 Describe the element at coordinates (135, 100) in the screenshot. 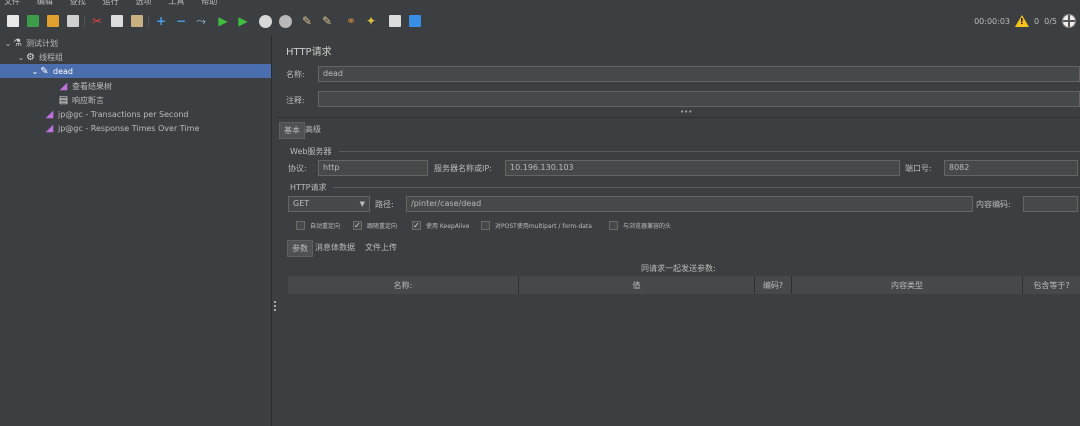

I see `tree-item-assertion: ▤ 响应断言` at that location.